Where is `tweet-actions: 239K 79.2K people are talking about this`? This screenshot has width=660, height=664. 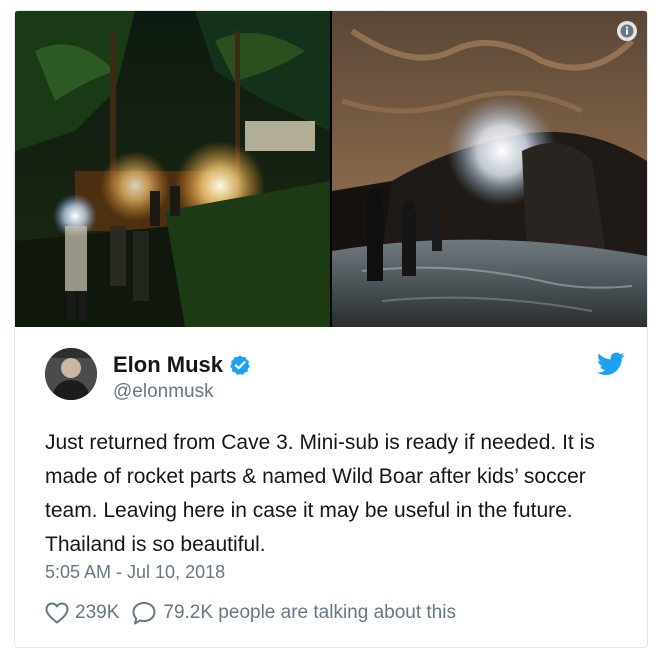
tweet-actions: 239K 79.2K people are talking about this is located at coordinates (250, 613).